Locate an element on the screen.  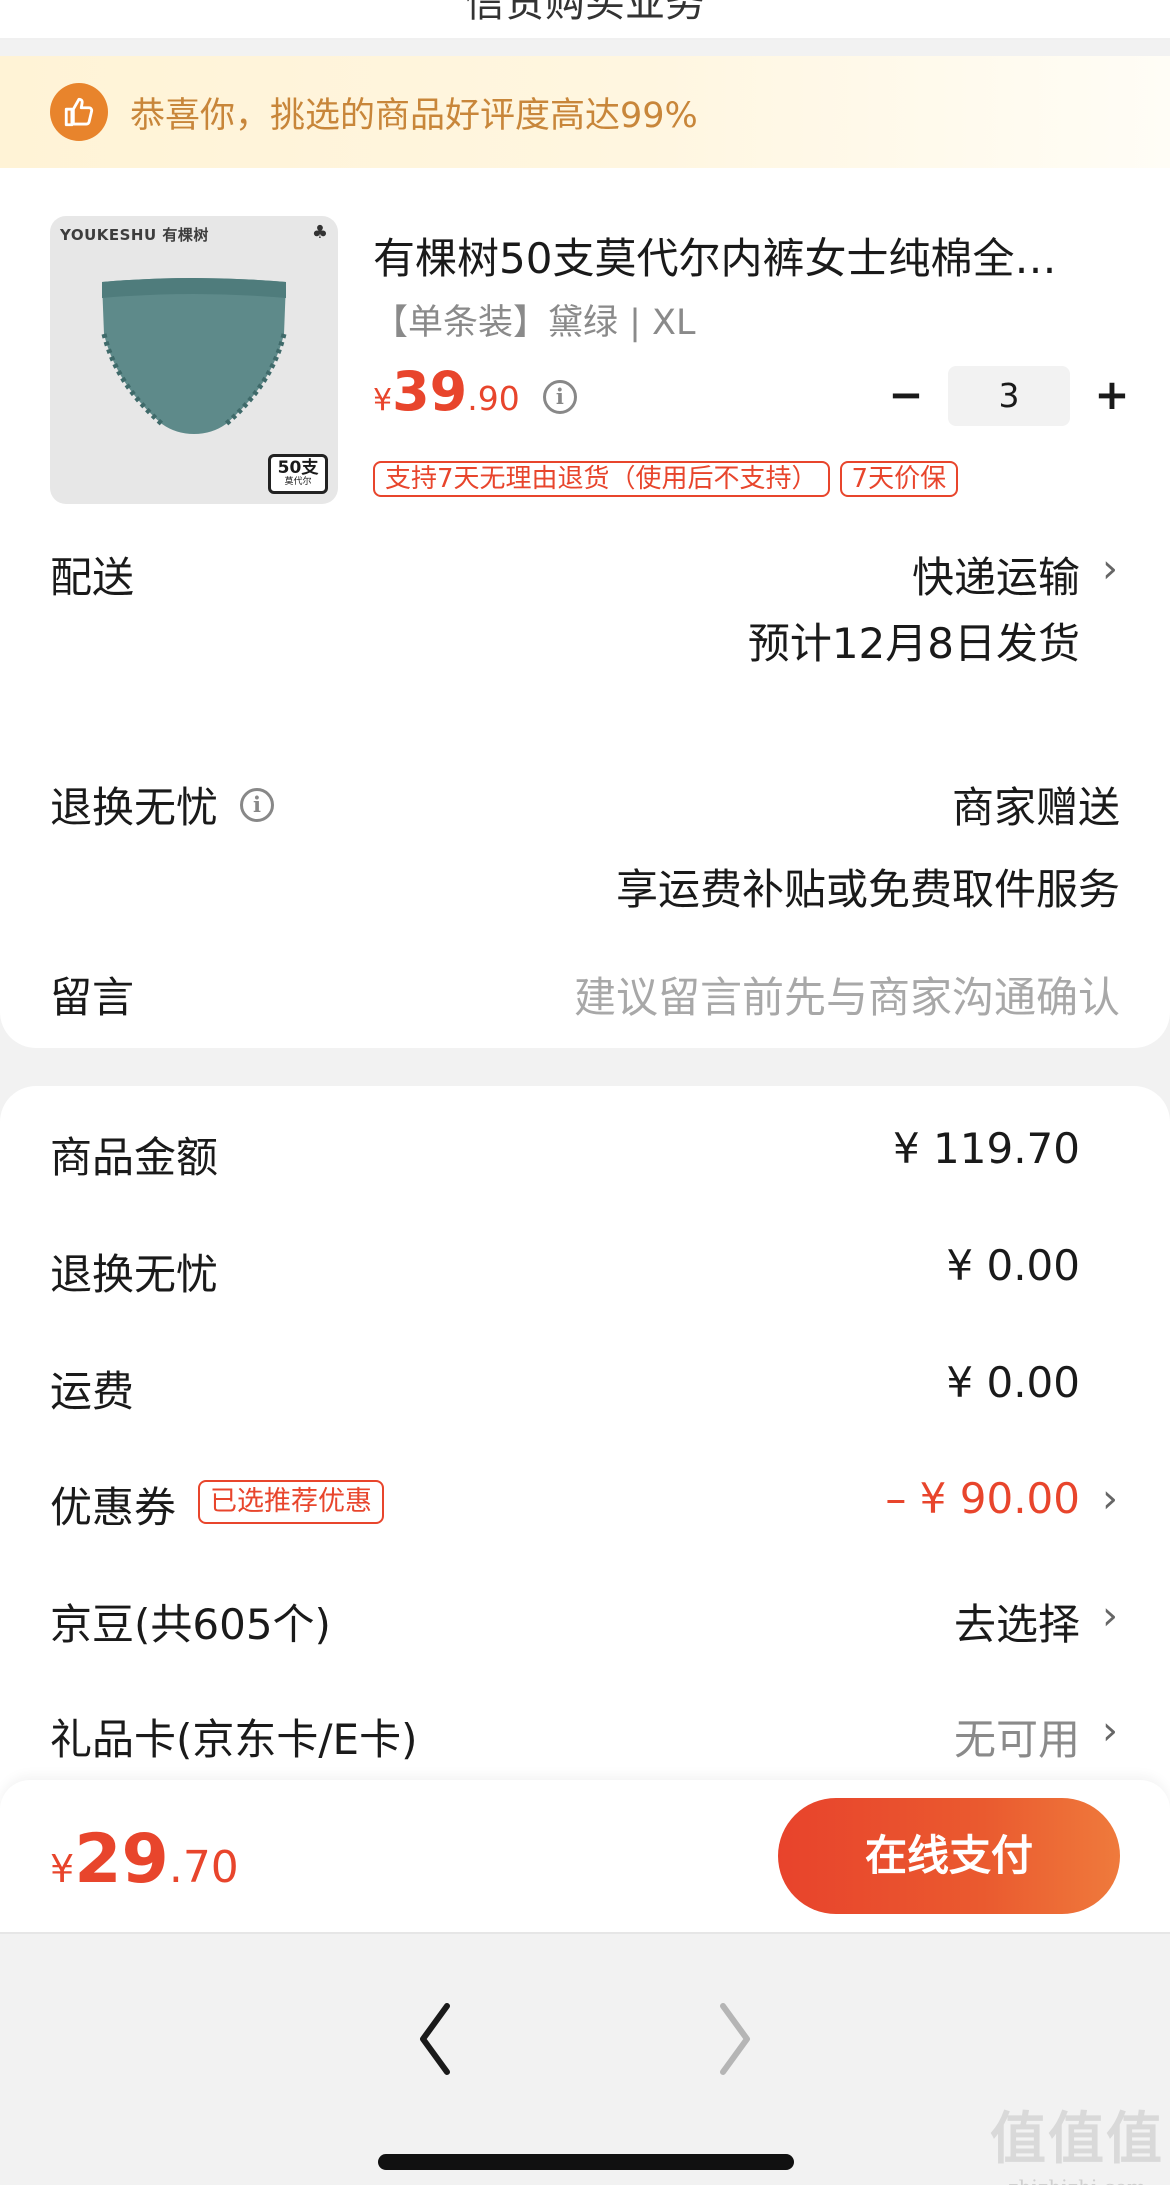
service-tags: 支持7天无理由退货（使用后不支持） 7天价保 is located at coordinates (666, 479).